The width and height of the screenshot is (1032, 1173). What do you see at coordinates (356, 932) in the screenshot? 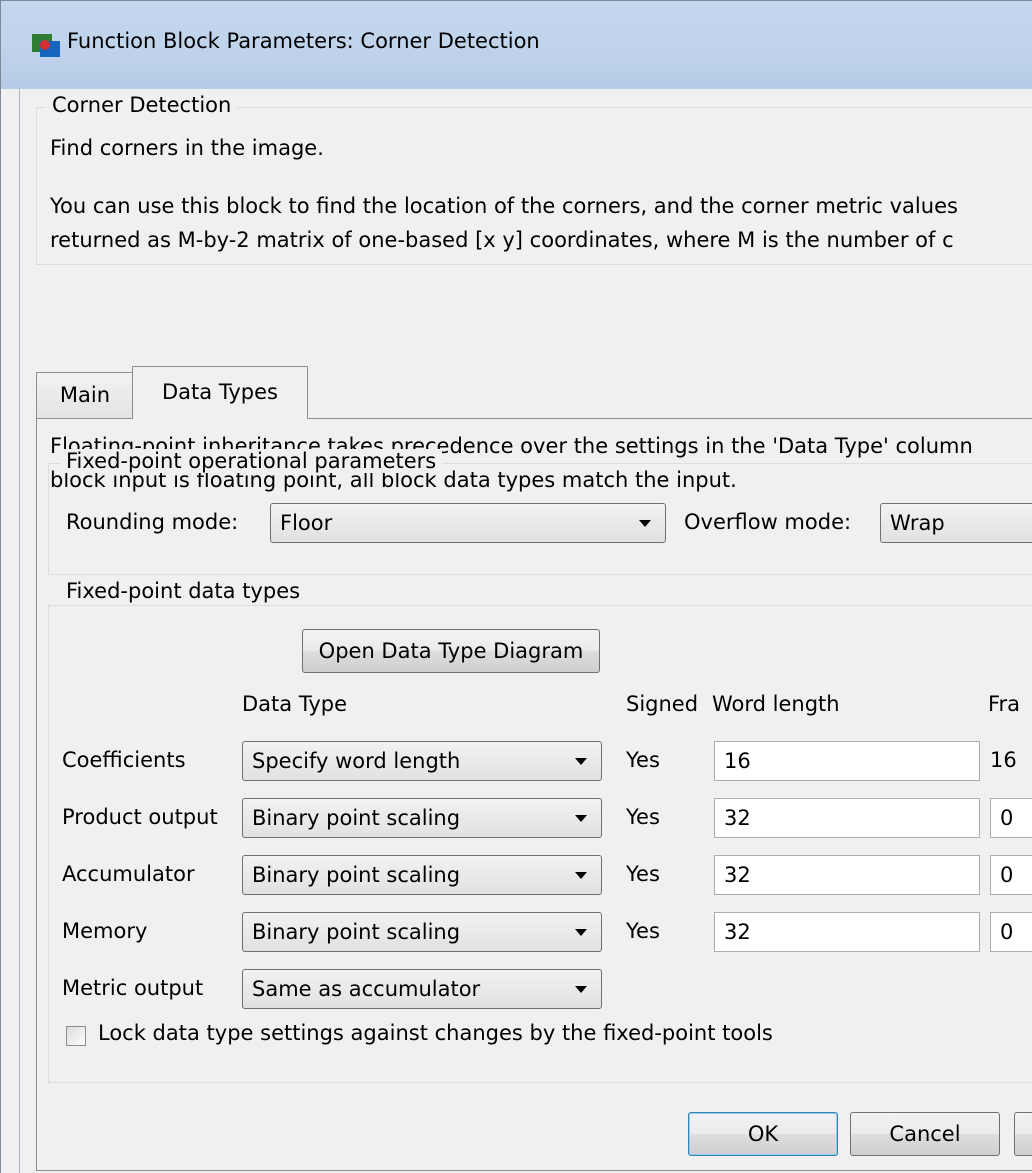
I see `memory-type-value: Binary point scaling` at bounding box center [356, 932].